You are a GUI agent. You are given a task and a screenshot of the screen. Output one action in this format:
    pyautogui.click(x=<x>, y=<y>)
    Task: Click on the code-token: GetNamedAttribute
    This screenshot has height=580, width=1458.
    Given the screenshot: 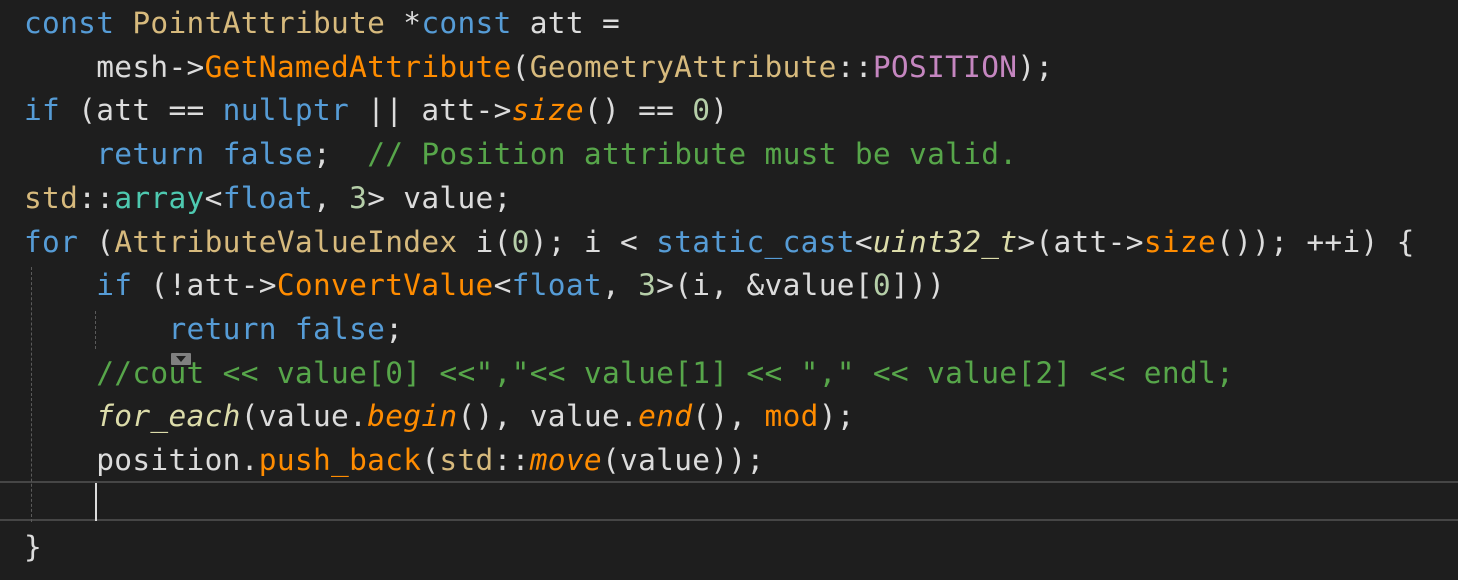 What is the action you would take?
    pyautogui.click(x=358, y=66)
    